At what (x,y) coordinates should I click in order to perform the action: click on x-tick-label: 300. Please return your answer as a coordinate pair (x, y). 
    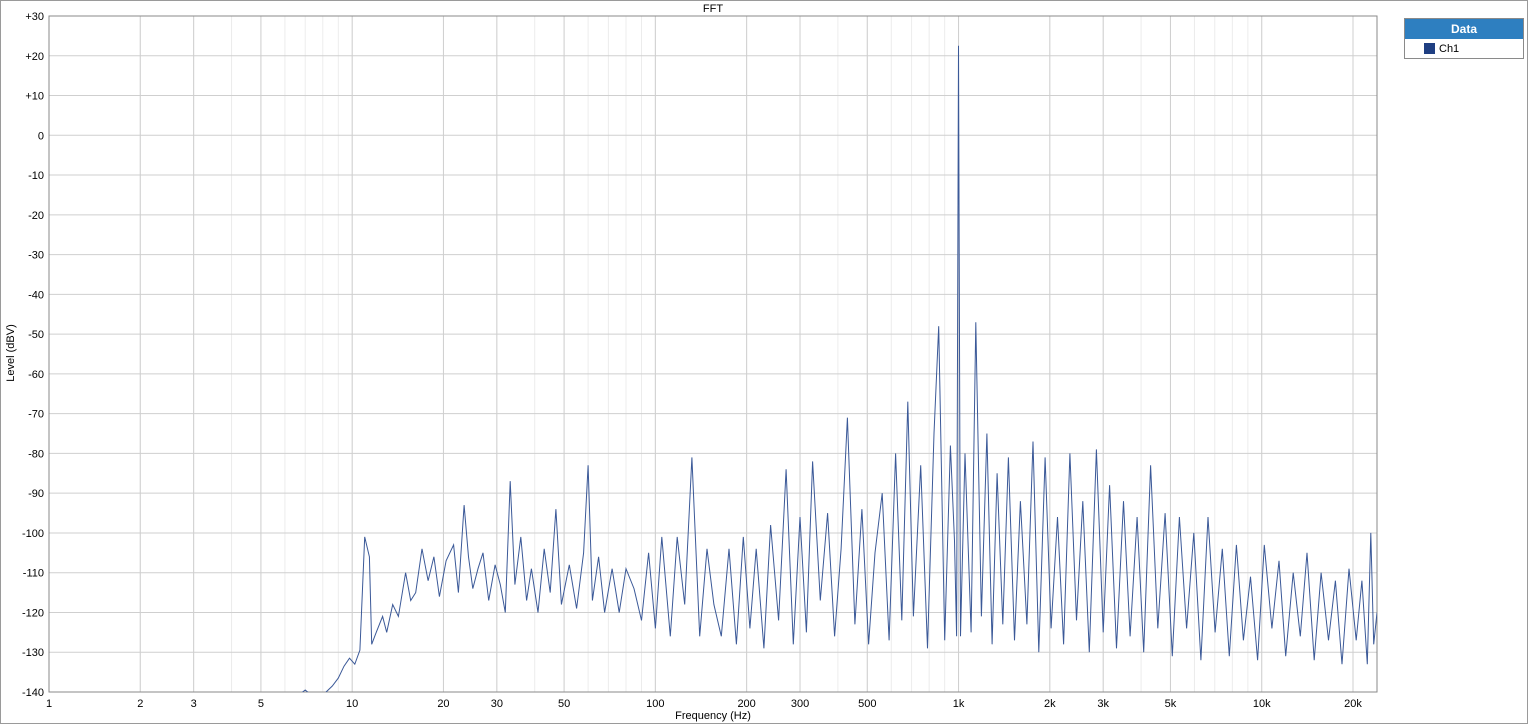
    Looking at the image, I should click on (800, 704).